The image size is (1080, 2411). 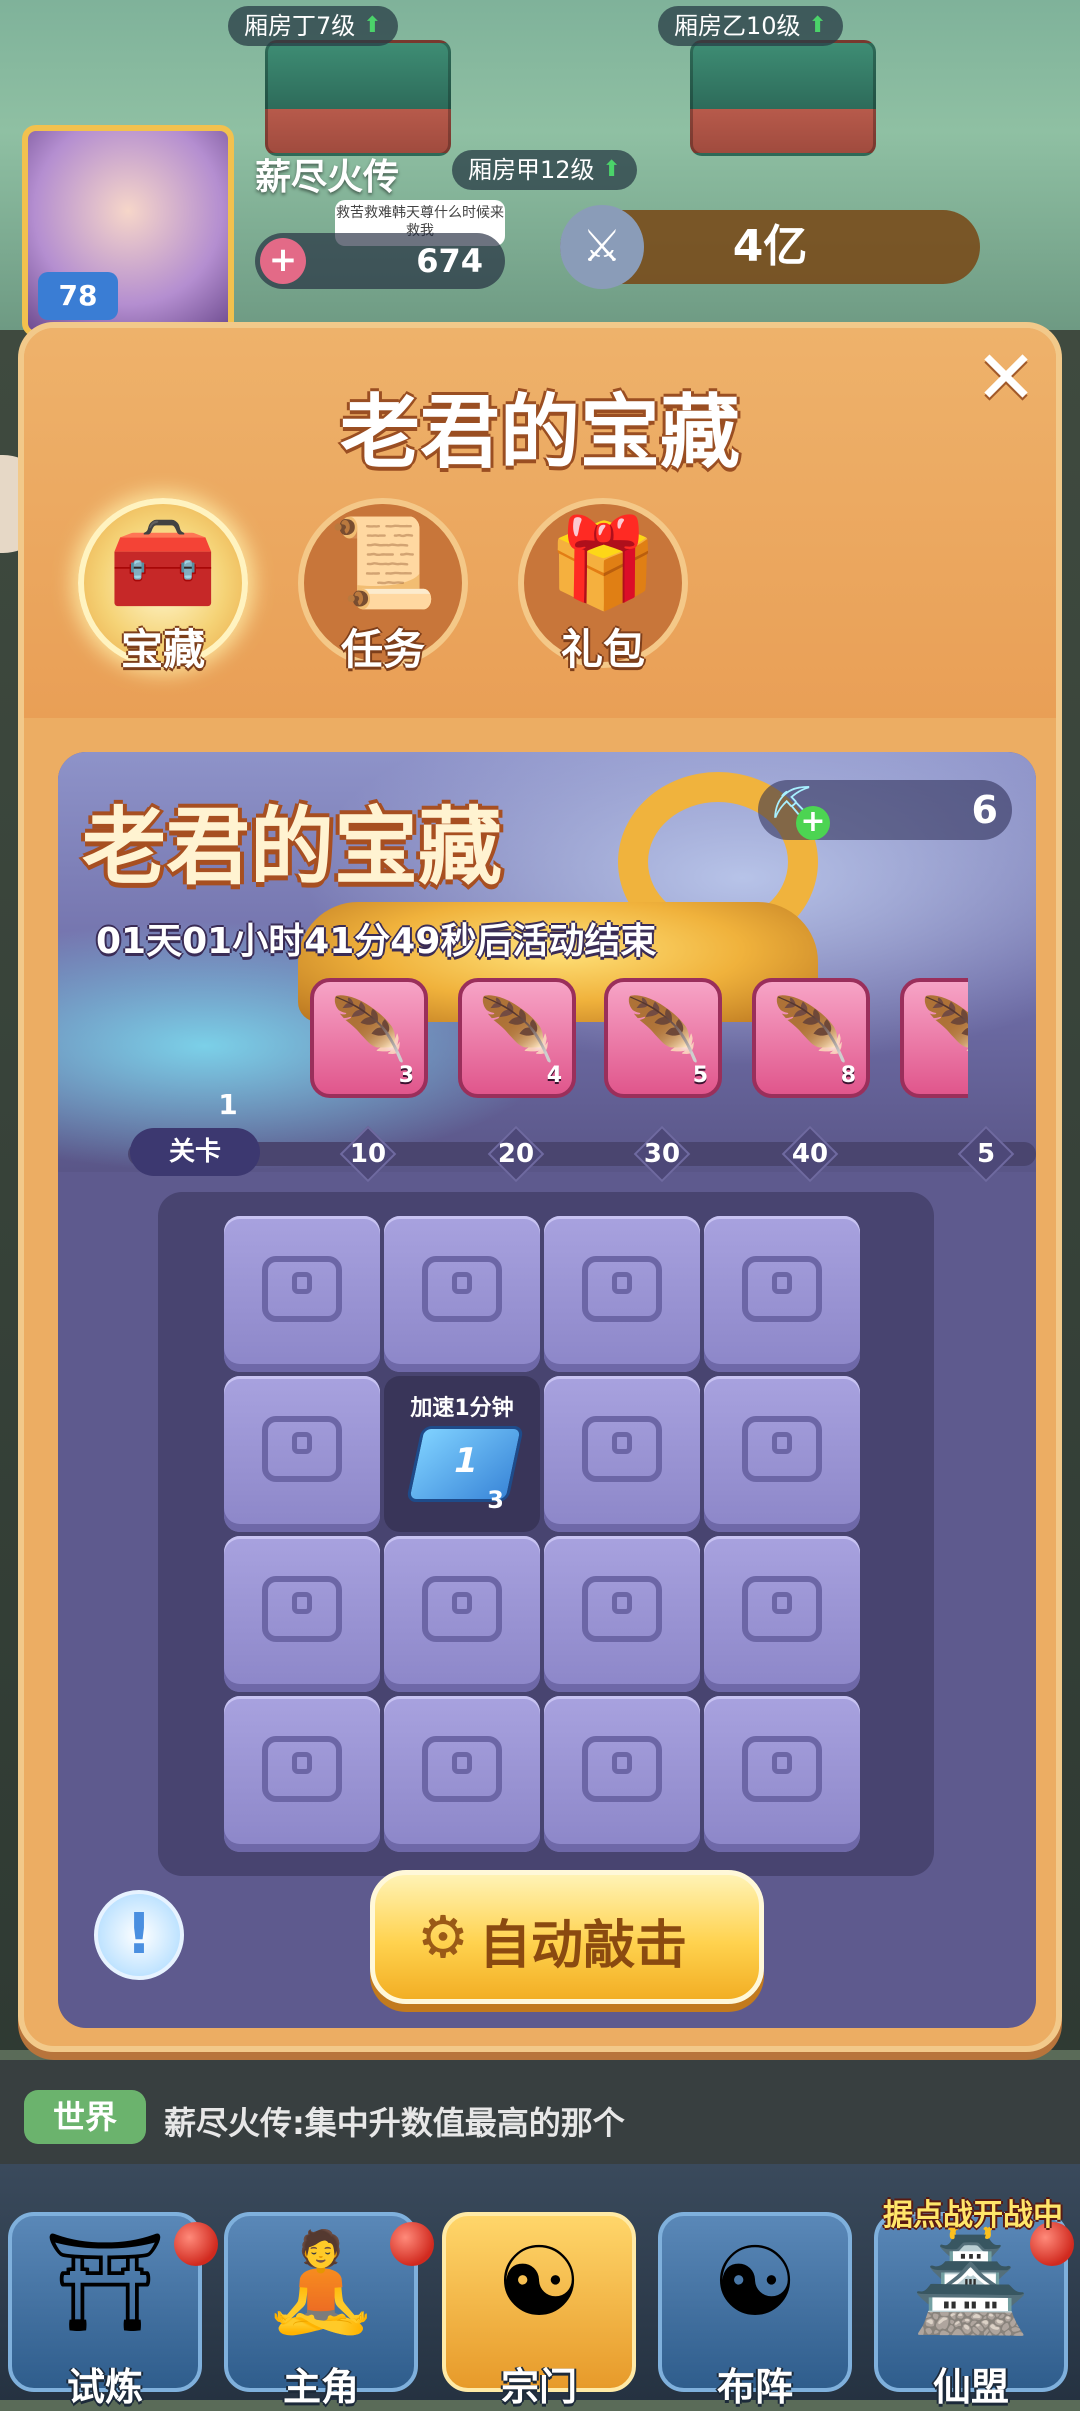 What do you see at coordinates (283, 261) in the screenshot?
I see `add-stat-plus-icon: +` at bounding box center [283, 261].